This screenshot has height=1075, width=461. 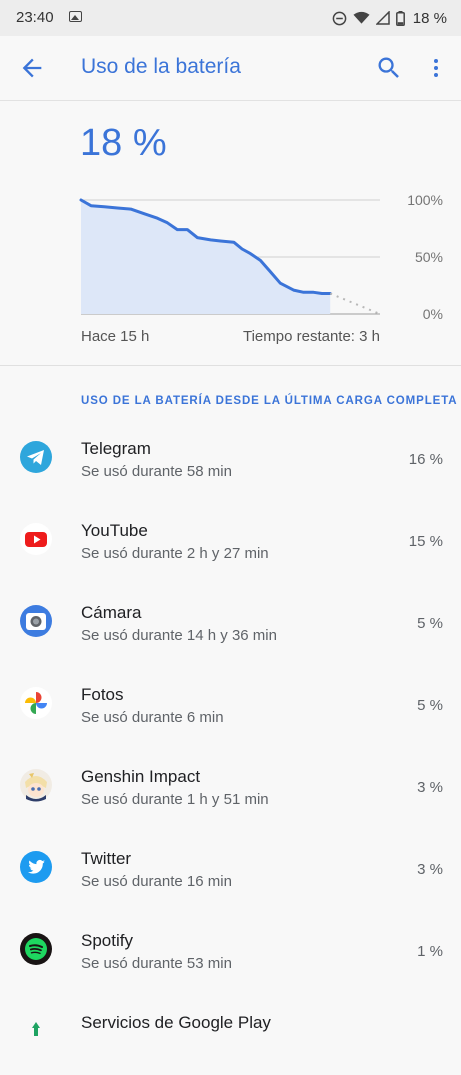 What do you see at coordinates (400, 18) in the screenshot?
I see `battery-icon` at bounding box center [400, 18].